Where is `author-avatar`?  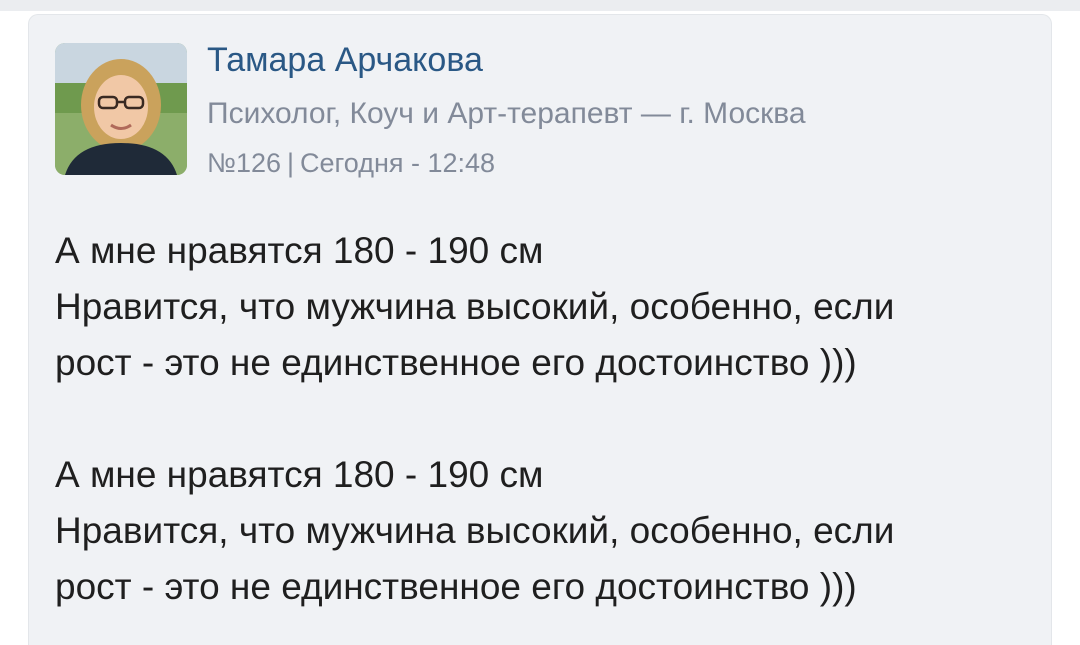 author-avatar is located at coordinates (121, 109).